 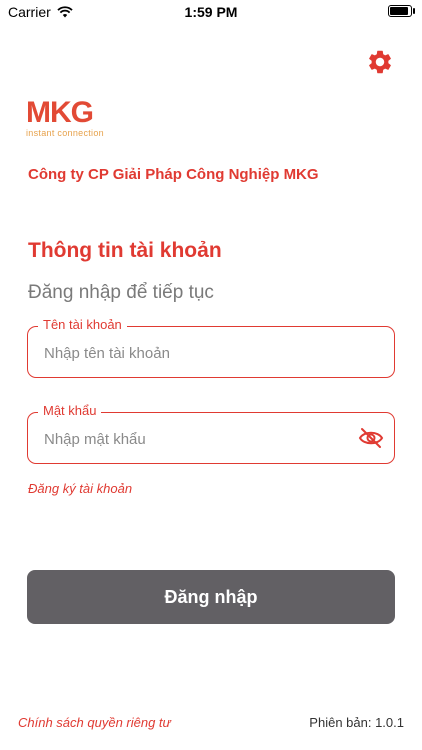 I want to click on status-right, so click(x=401, y=11).